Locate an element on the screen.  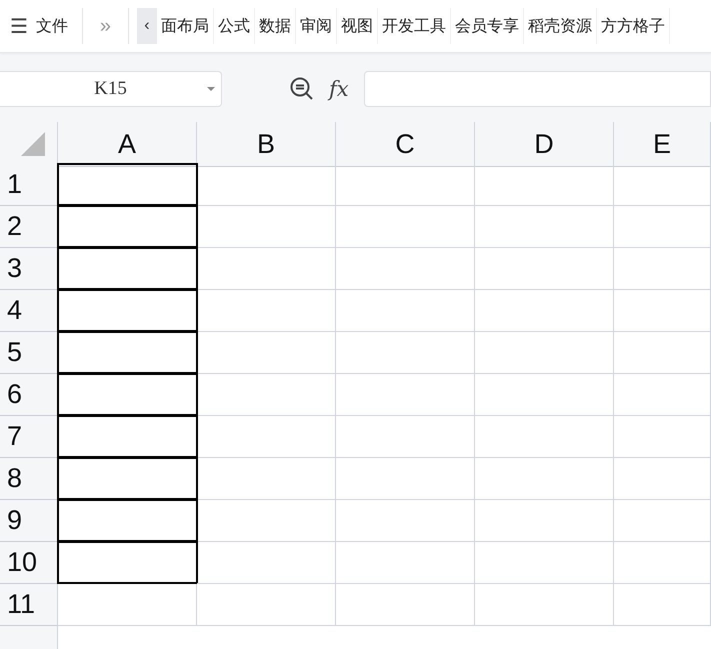
function-button: fx is located at coordinates (342, 89).